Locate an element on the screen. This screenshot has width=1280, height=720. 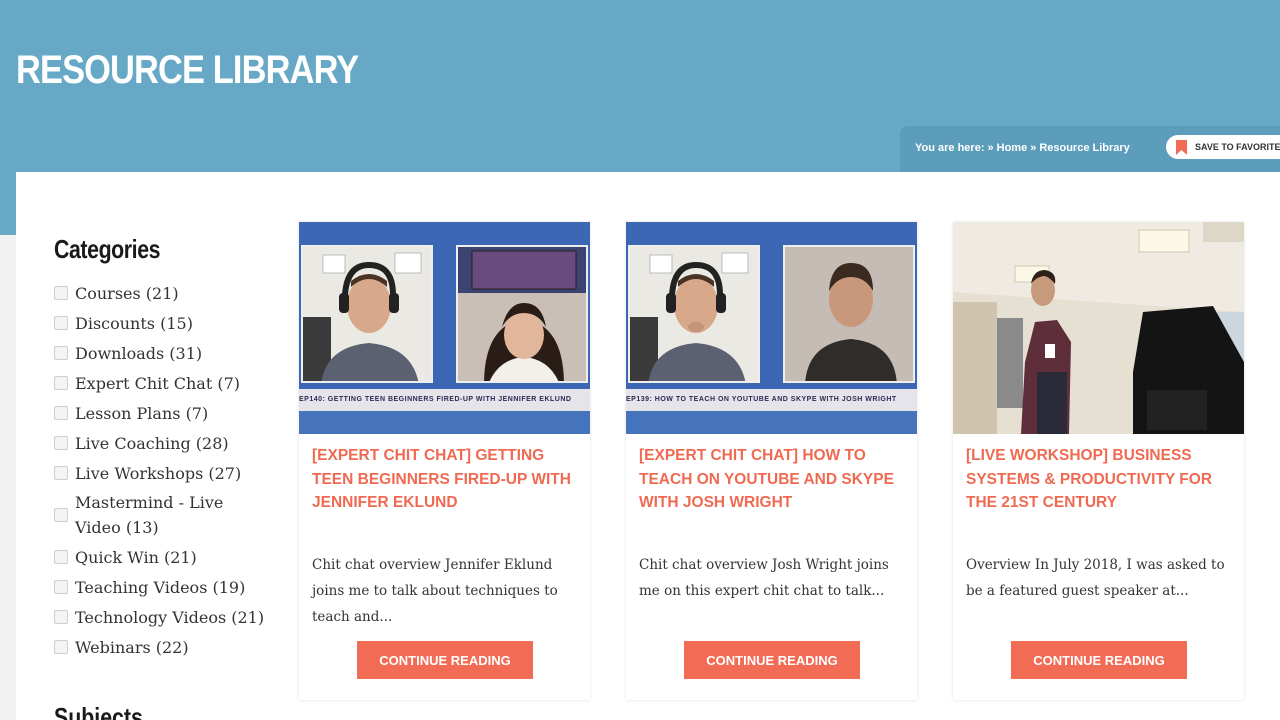
workshop-speaker-photo is located at coordinates (1098, 328).